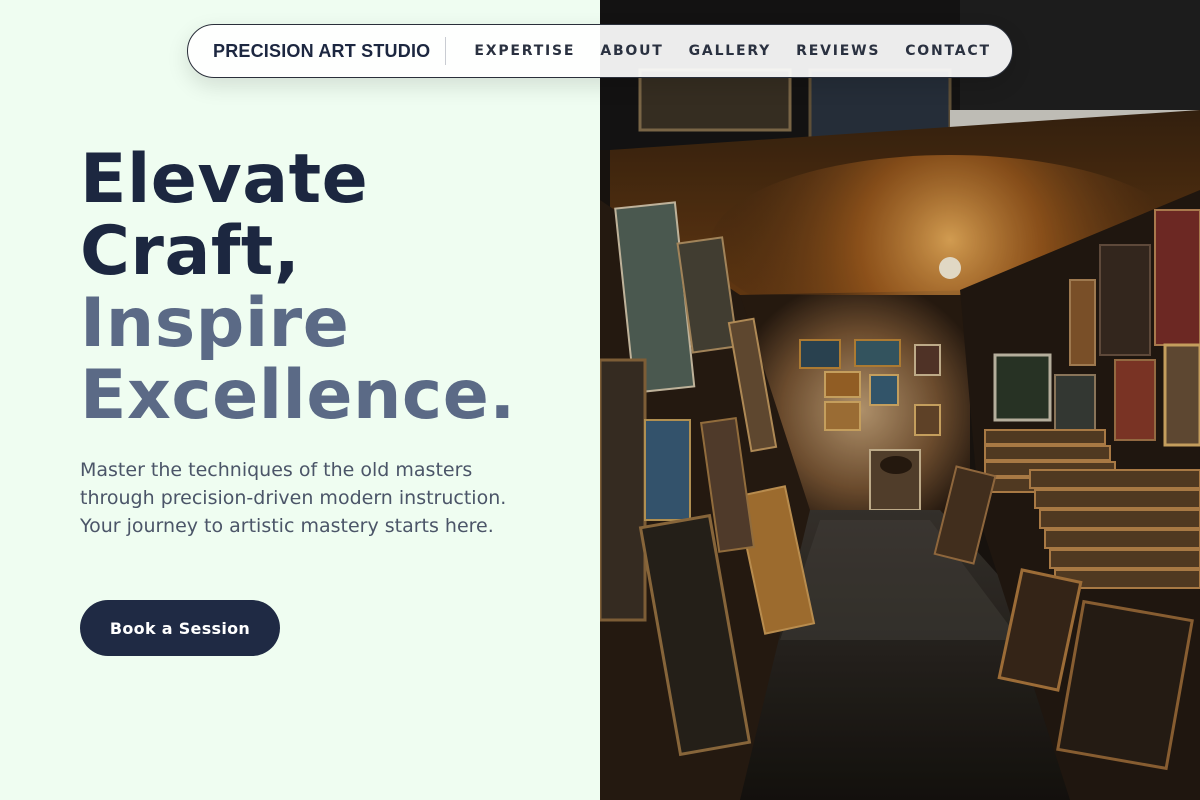 Image resolution: width=1200 pixels, height=800 pixels. I want to click on nav-link-about: ABOUT, so click(631, 51).